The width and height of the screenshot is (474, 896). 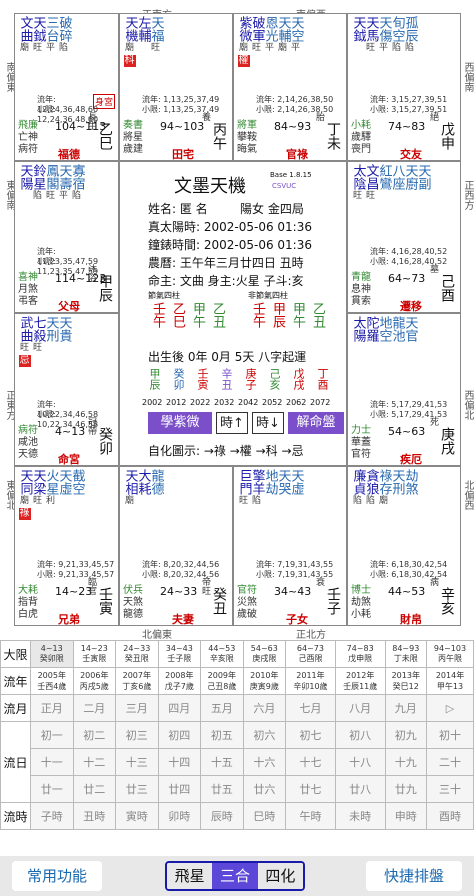 What do you see at coordinates (361, 137) in the screenshot?
I see `minor-star: 歲驛` at bounding box center [361, 137].